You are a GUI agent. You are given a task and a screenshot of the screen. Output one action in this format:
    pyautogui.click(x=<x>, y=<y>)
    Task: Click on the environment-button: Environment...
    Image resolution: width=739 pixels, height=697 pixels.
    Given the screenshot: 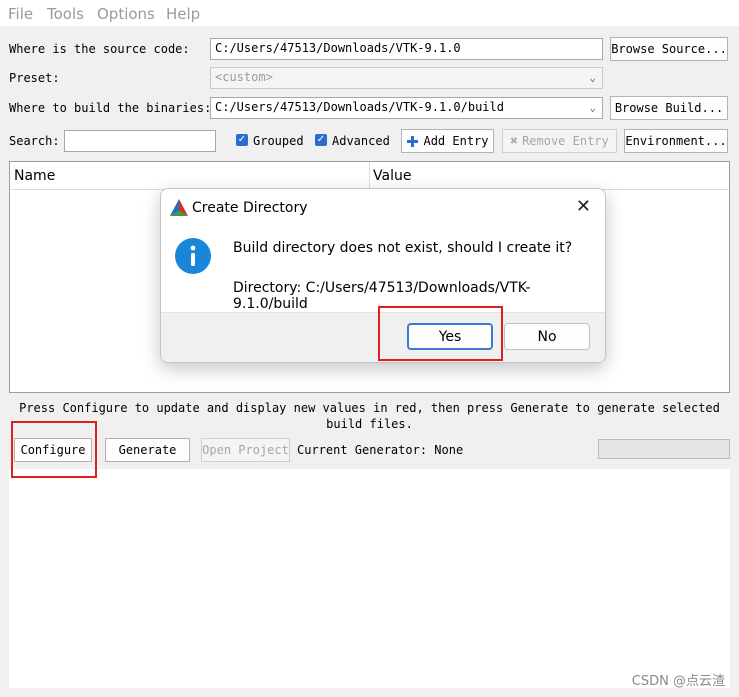 What is the action you would take?
    pyautogui.click(x=676, y=141)
    